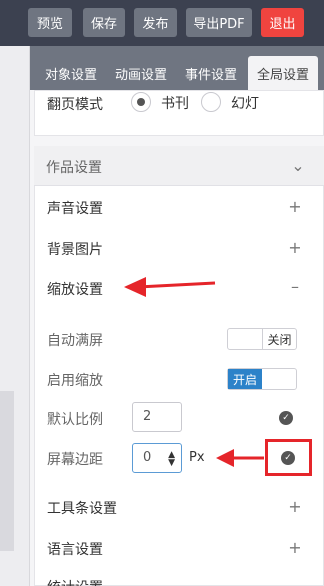 This screenshot has width=324, height=586. What do you see at coordinates (194, 372) in the screenshot?
I see `annotation-arrows` at bounding box center [194, 372].